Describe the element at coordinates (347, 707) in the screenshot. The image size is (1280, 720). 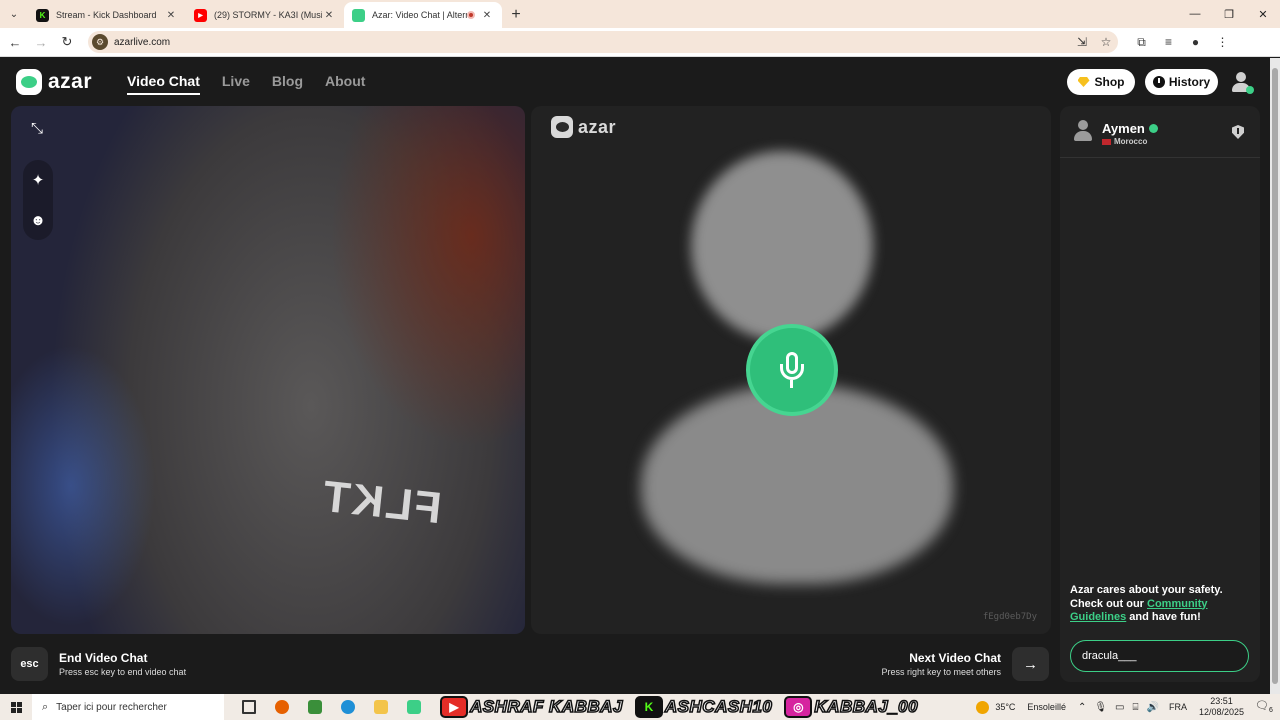
I see `edge-icon` at that location.